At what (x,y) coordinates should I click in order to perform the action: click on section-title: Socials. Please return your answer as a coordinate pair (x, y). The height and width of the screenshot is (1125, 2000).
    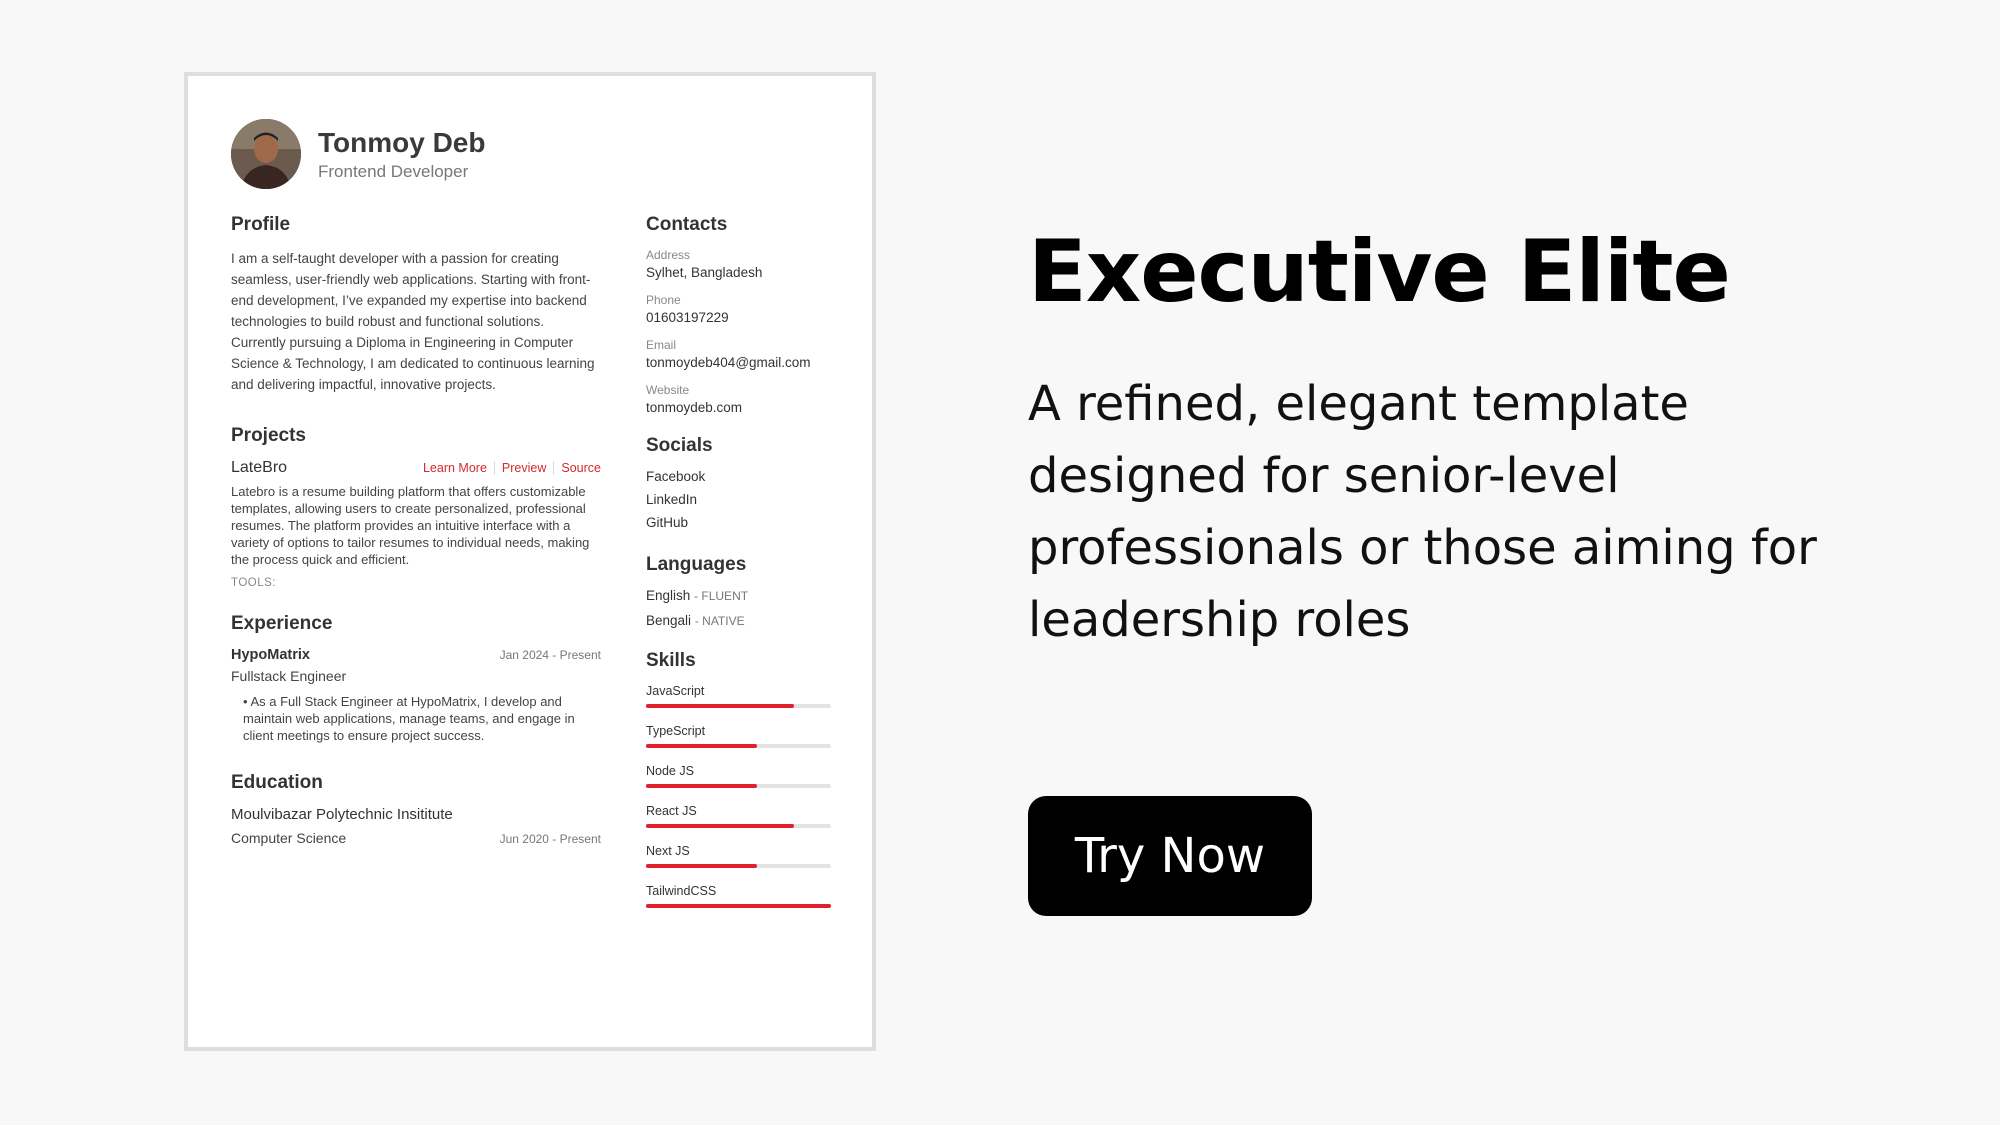
    Looking at the image, I should click on (679, 445).